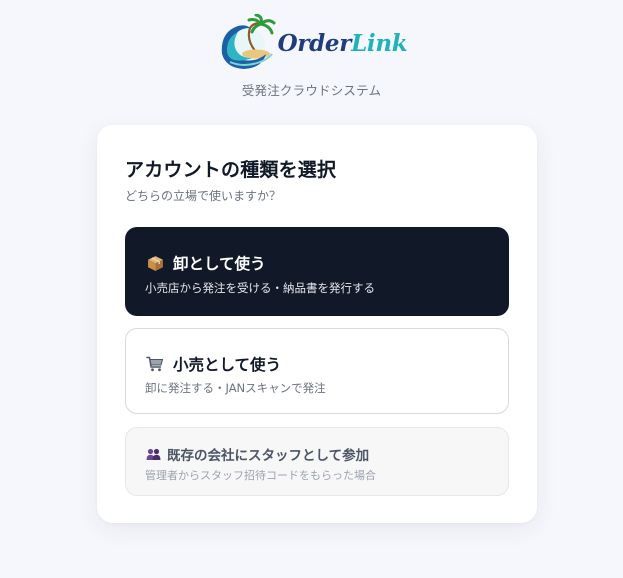 The image size is (623, 578). Describe the element at coordinates (379, 43) in the screenshot. I see `logo-word-link: Link` at that location.